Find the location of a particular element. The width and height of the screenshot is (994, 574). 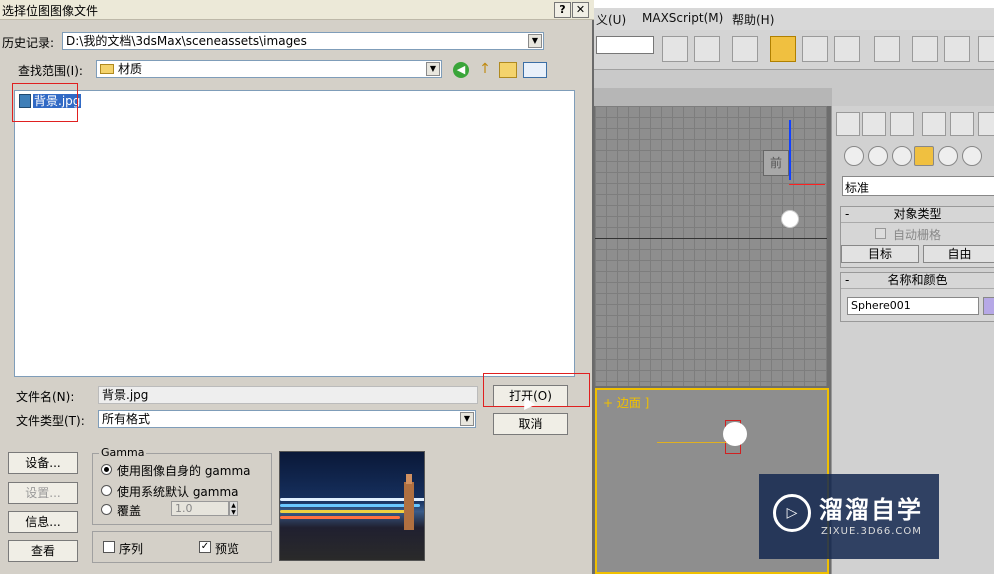

viewport-front: 前 is located at coordinates (711, 246).